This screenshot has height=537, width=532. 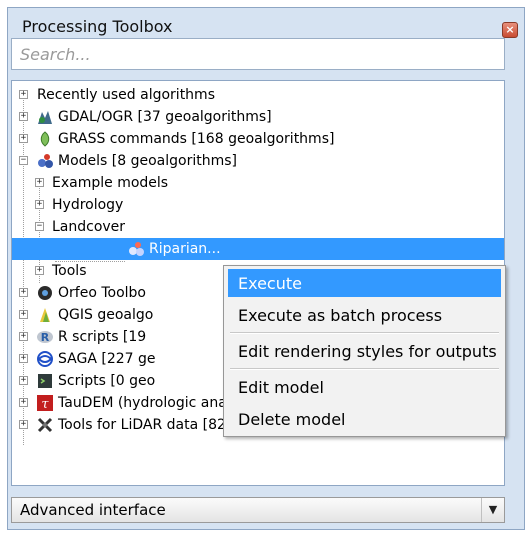 What do you see at coordinates (93, 510) in the screenshot?
I see `interface-mode-value: Advanced interface` at bounding box center [93, 510].